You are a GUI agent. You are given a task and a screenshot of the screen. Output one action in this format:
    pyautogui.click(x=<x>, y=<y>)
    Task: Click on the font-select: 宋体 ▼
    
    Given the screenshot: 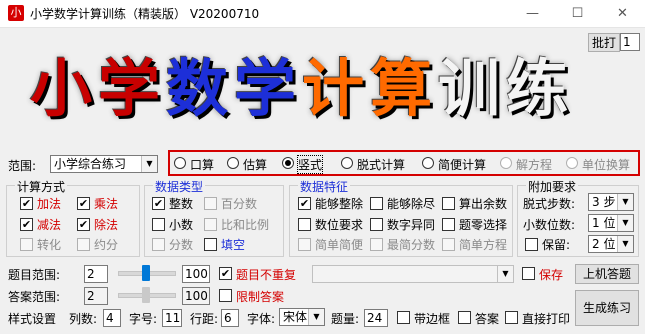 What is the action you would take?
    pyautogui.click(x=302, y=317)
    